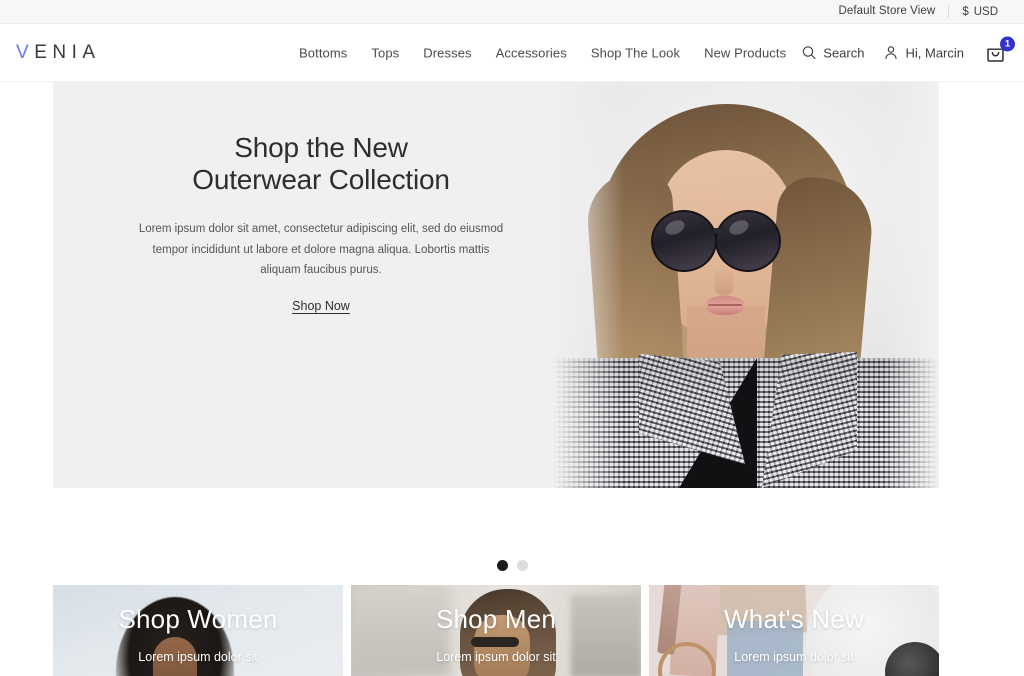 The height and width of the screenshot is (676, 1024). I want to click on hero-title-line-2: Outerwear Collection, so click(321, 180).